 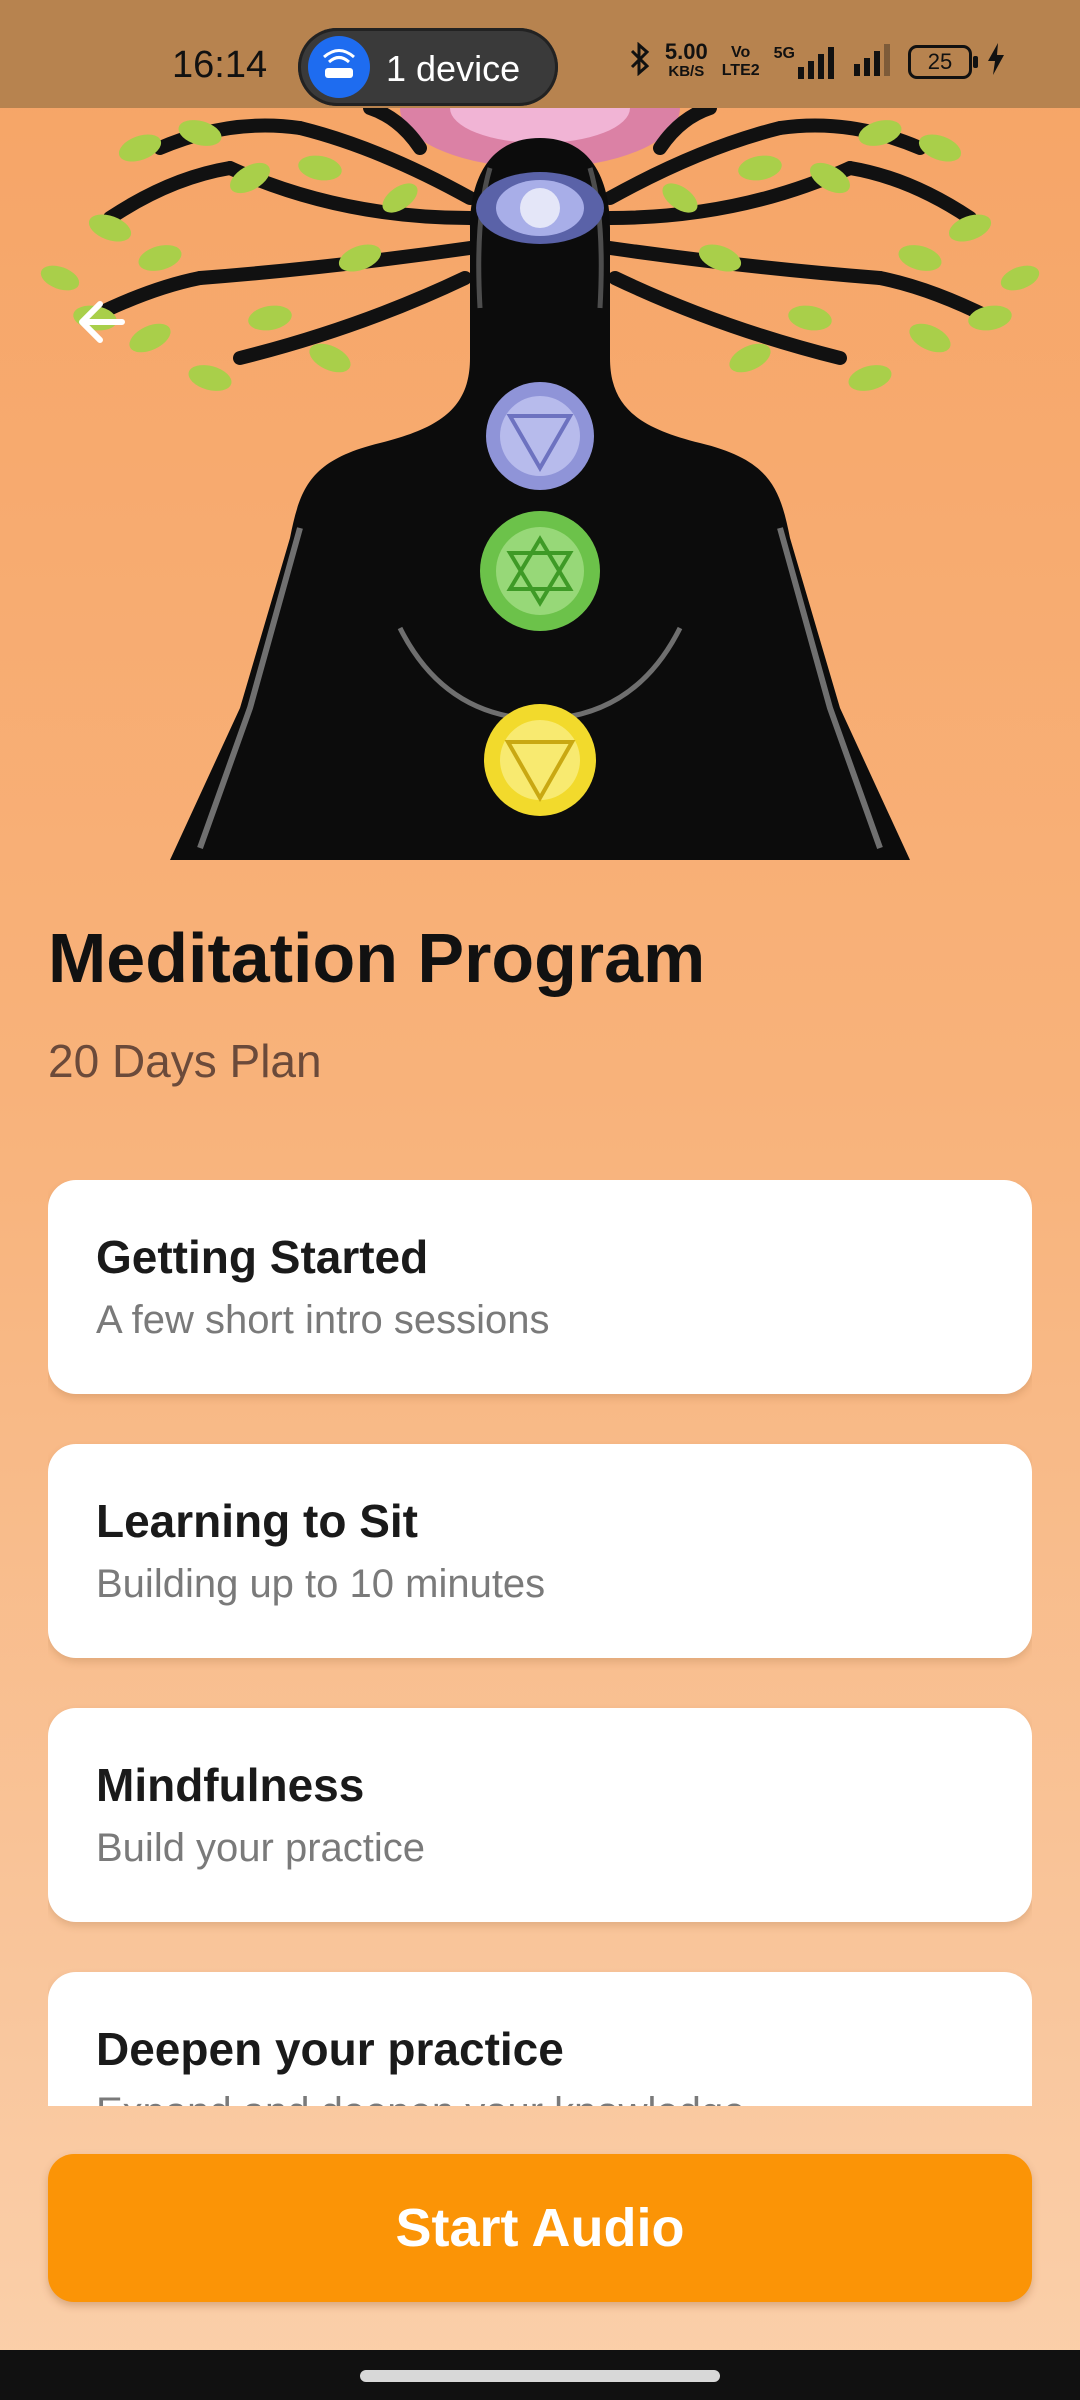 I want to click on session-description: Expand and deepen your knowledge, so click(x=420, y=2098).